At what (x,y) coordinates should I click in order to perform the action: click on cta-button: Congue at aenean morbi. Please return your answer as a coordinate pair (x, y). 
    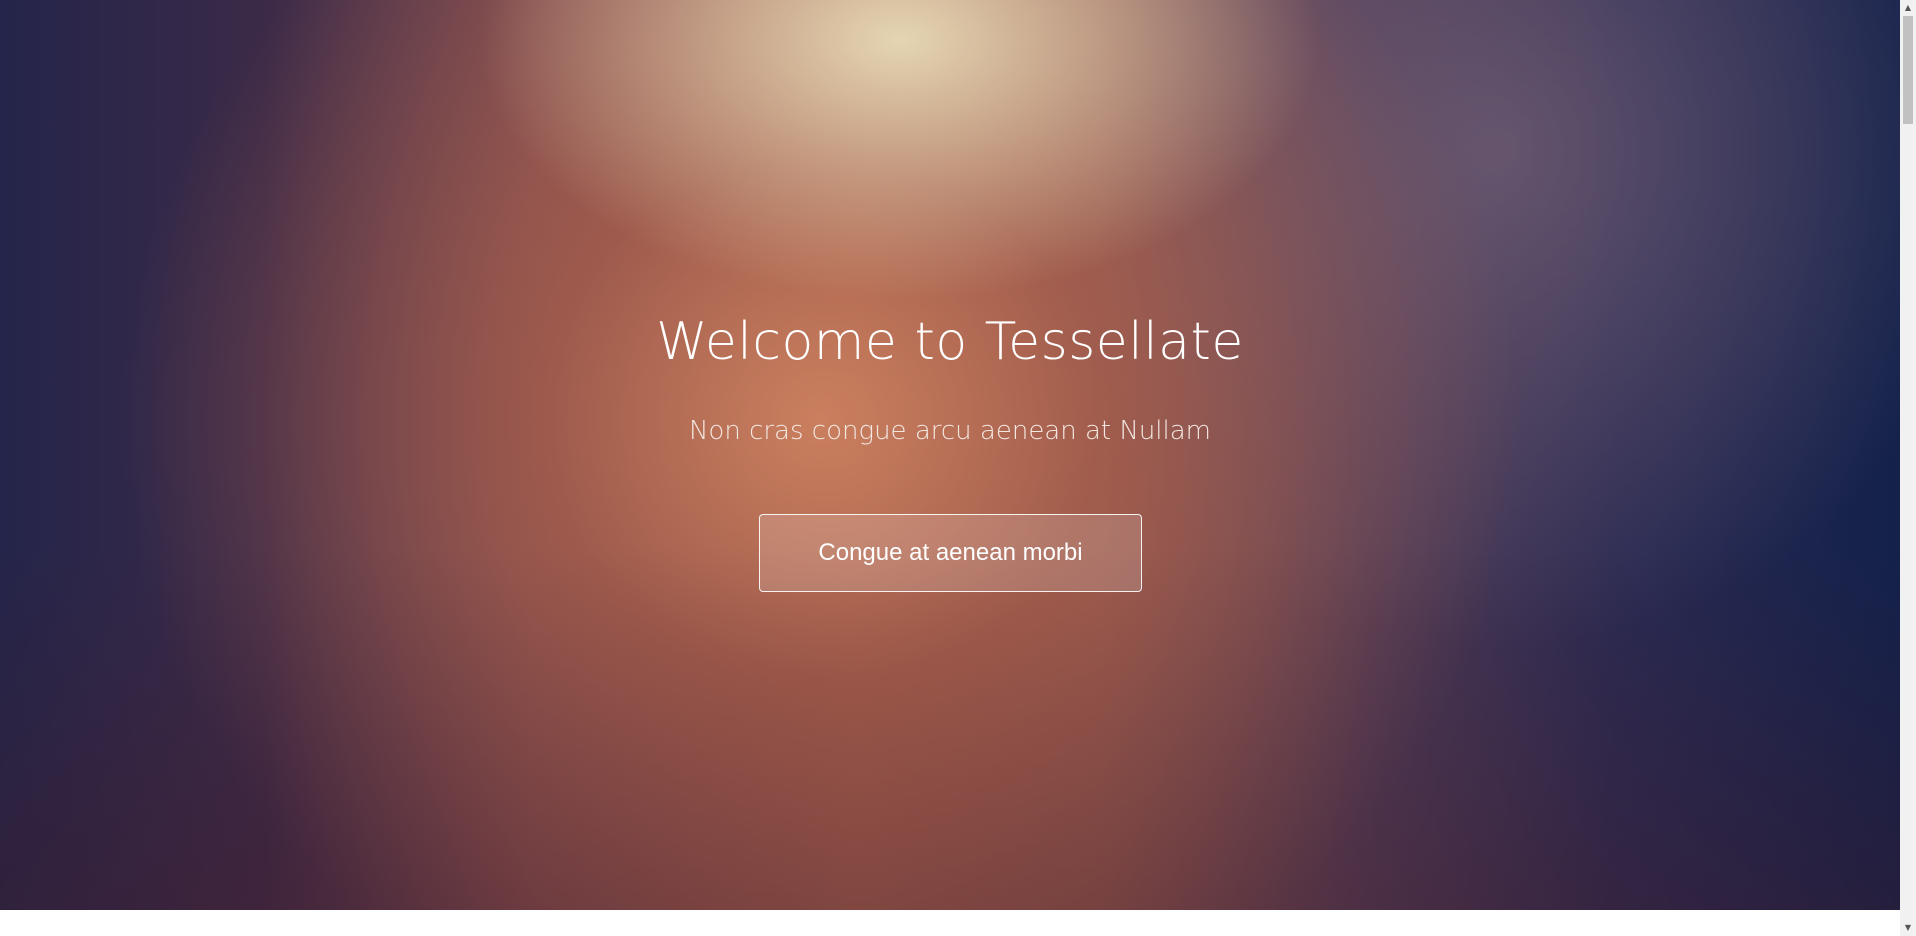
    Looking at the image, I should click on (950, 553).